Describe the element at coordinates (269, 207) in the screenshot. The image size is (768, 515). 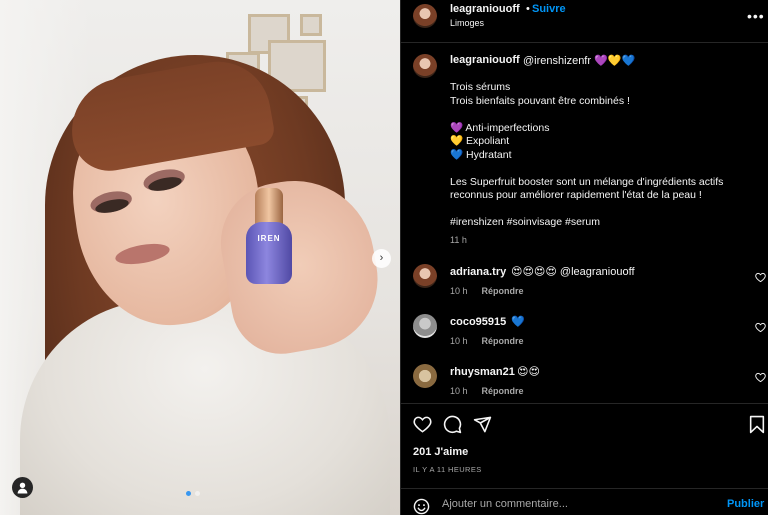
I see `bottle-cap` at that location.